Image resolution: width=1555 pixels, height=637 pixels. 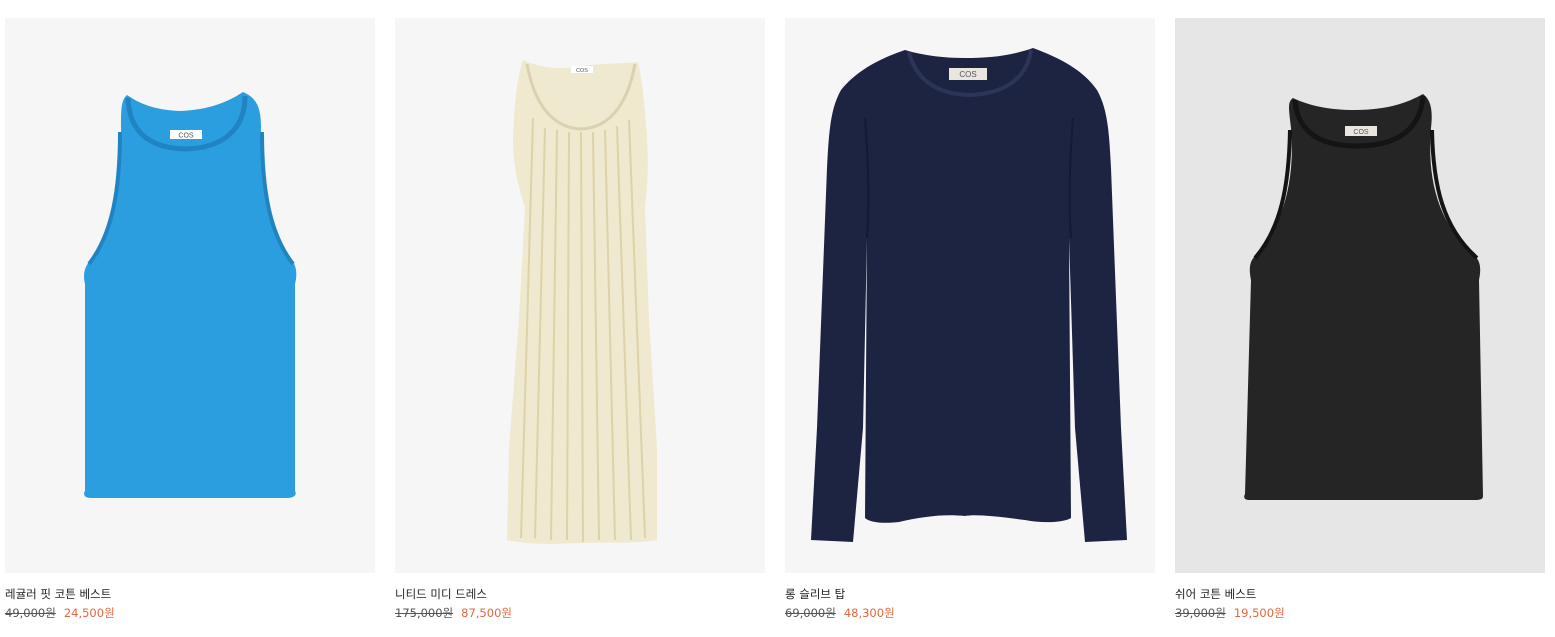 What do you see at coordinates (1200, 613) in the screenshot?
I see `original-price: 39,000원` at bounding box center [1200, 613].